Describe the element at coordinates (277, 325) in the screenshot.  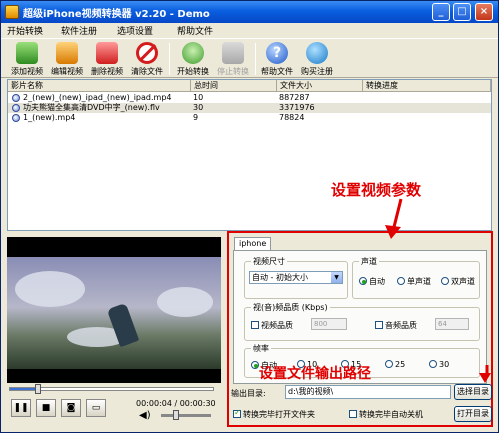
I see `video-quality-label: 视频品质` at that location.